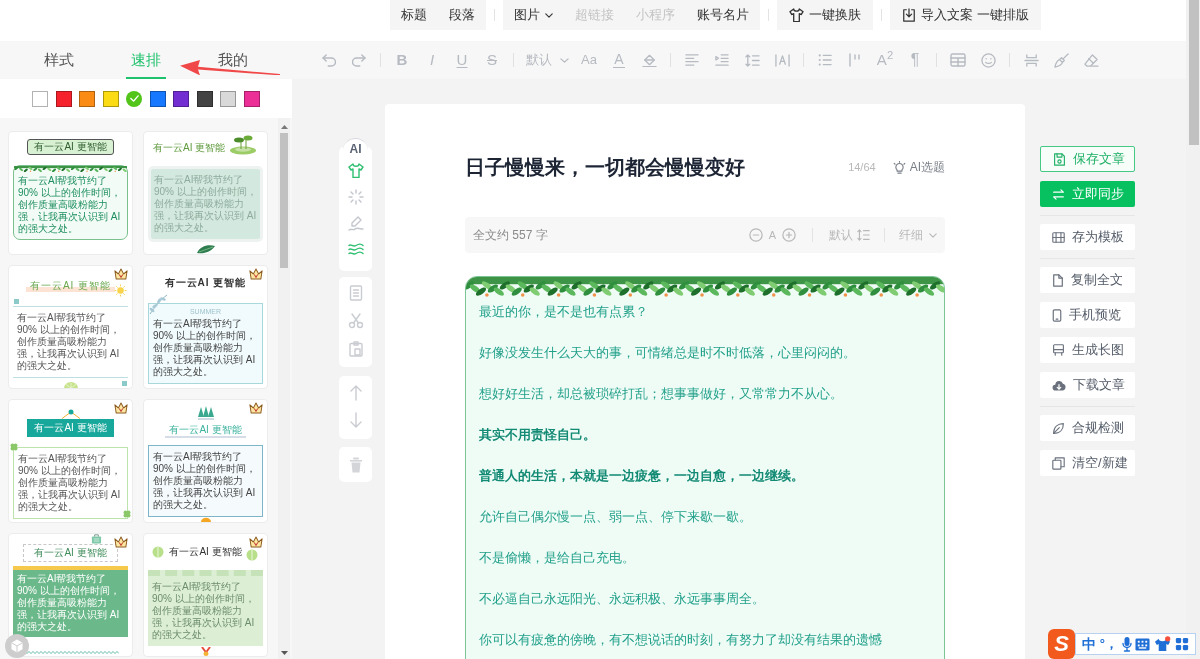  I want to click on action-button: 合规检测, so click(1087, 428).